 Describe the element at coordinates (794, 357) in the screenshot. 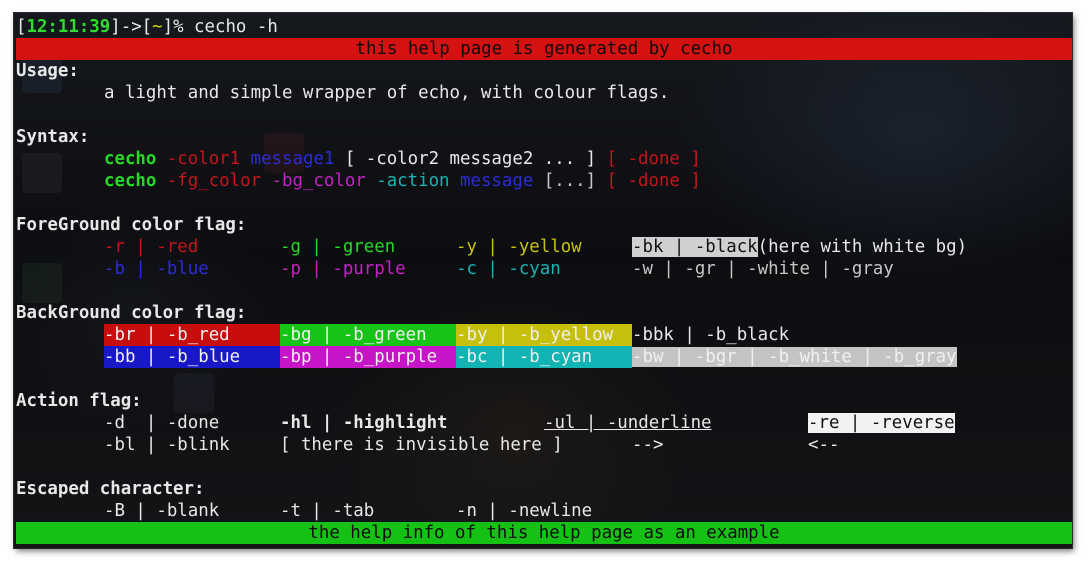

I see `bg-white: -bw | -bgr | -b_white | -b_gray` at that location.